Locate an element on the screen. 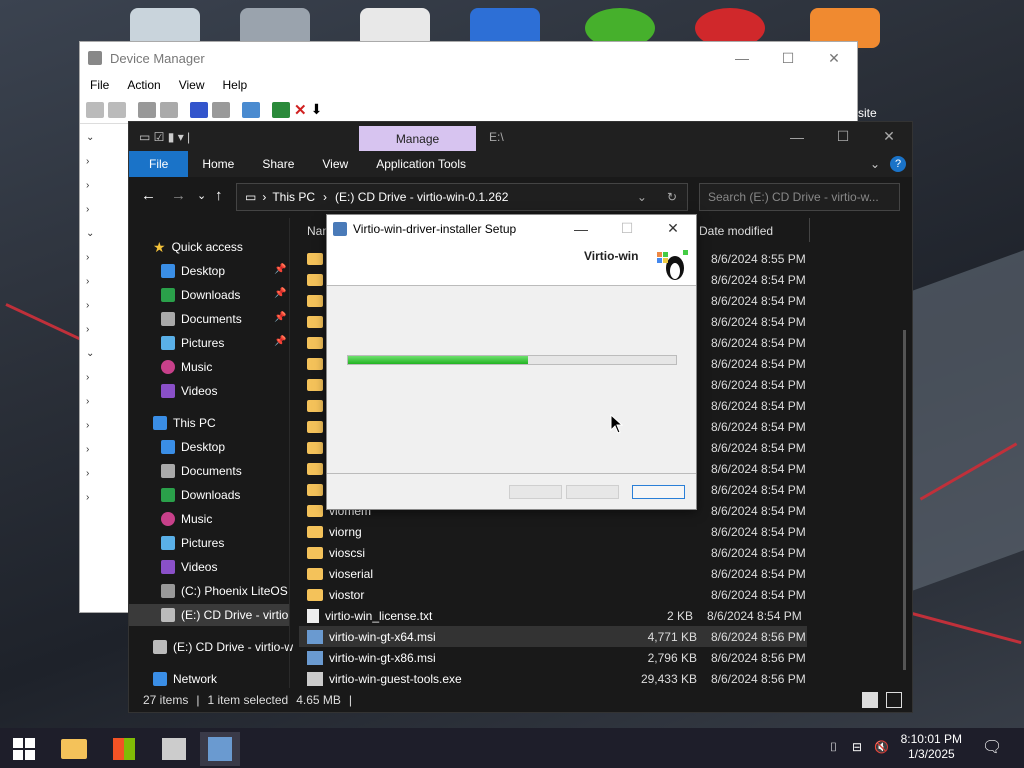 The height and width of the screenshot is (768, 1024). tab-application-tools: Application Tools is located at coordinates (421, 164).